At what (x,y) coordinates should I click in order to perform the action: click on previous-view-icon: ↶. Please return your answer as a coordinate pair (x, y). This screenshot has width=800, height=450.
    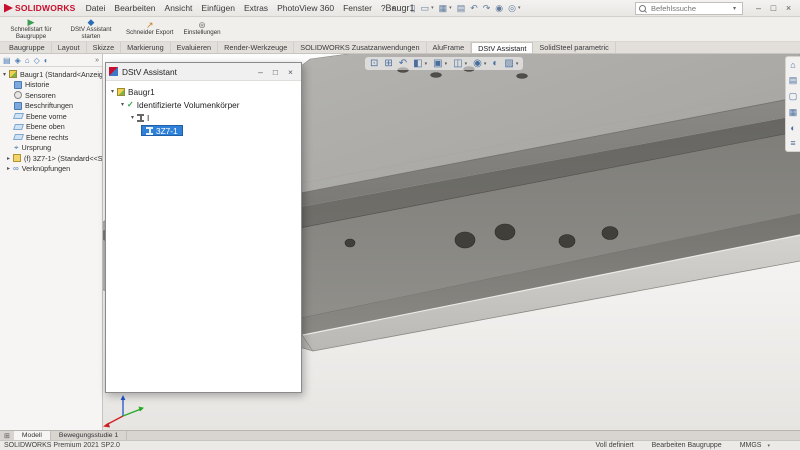
    Looking at the image, I should click on (403, 63).